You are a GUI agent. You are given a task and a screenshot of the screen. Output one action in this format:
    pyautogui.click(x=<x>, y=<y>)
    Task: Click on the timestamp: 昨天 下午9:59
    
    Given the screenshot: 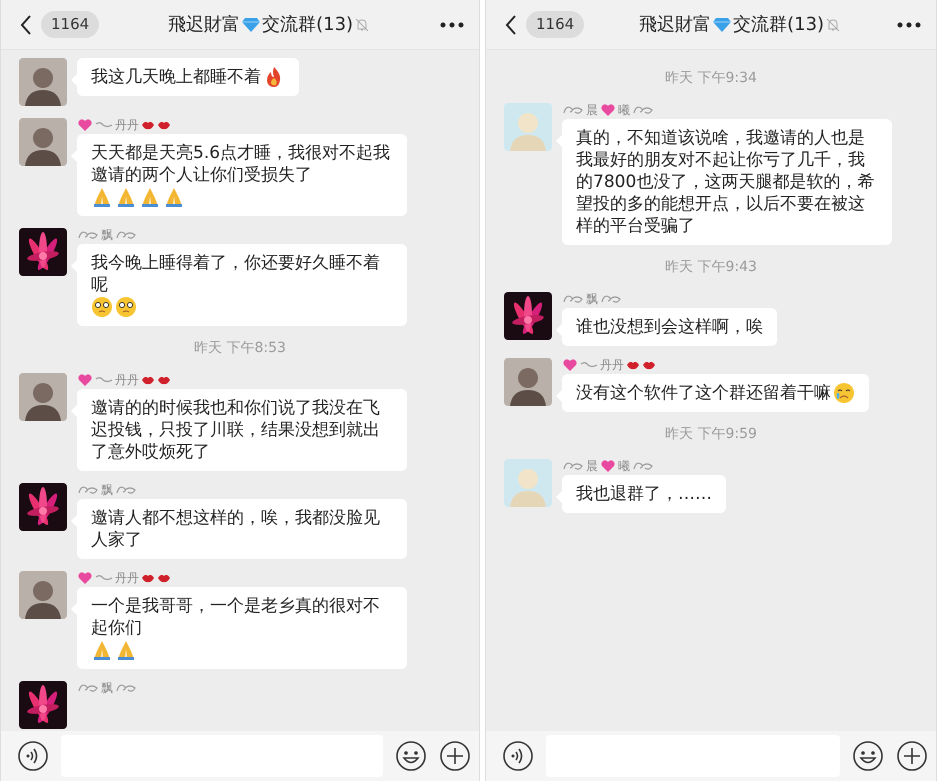 What is the action you would take?
    pyautogui.click(x=711, y=434)
    